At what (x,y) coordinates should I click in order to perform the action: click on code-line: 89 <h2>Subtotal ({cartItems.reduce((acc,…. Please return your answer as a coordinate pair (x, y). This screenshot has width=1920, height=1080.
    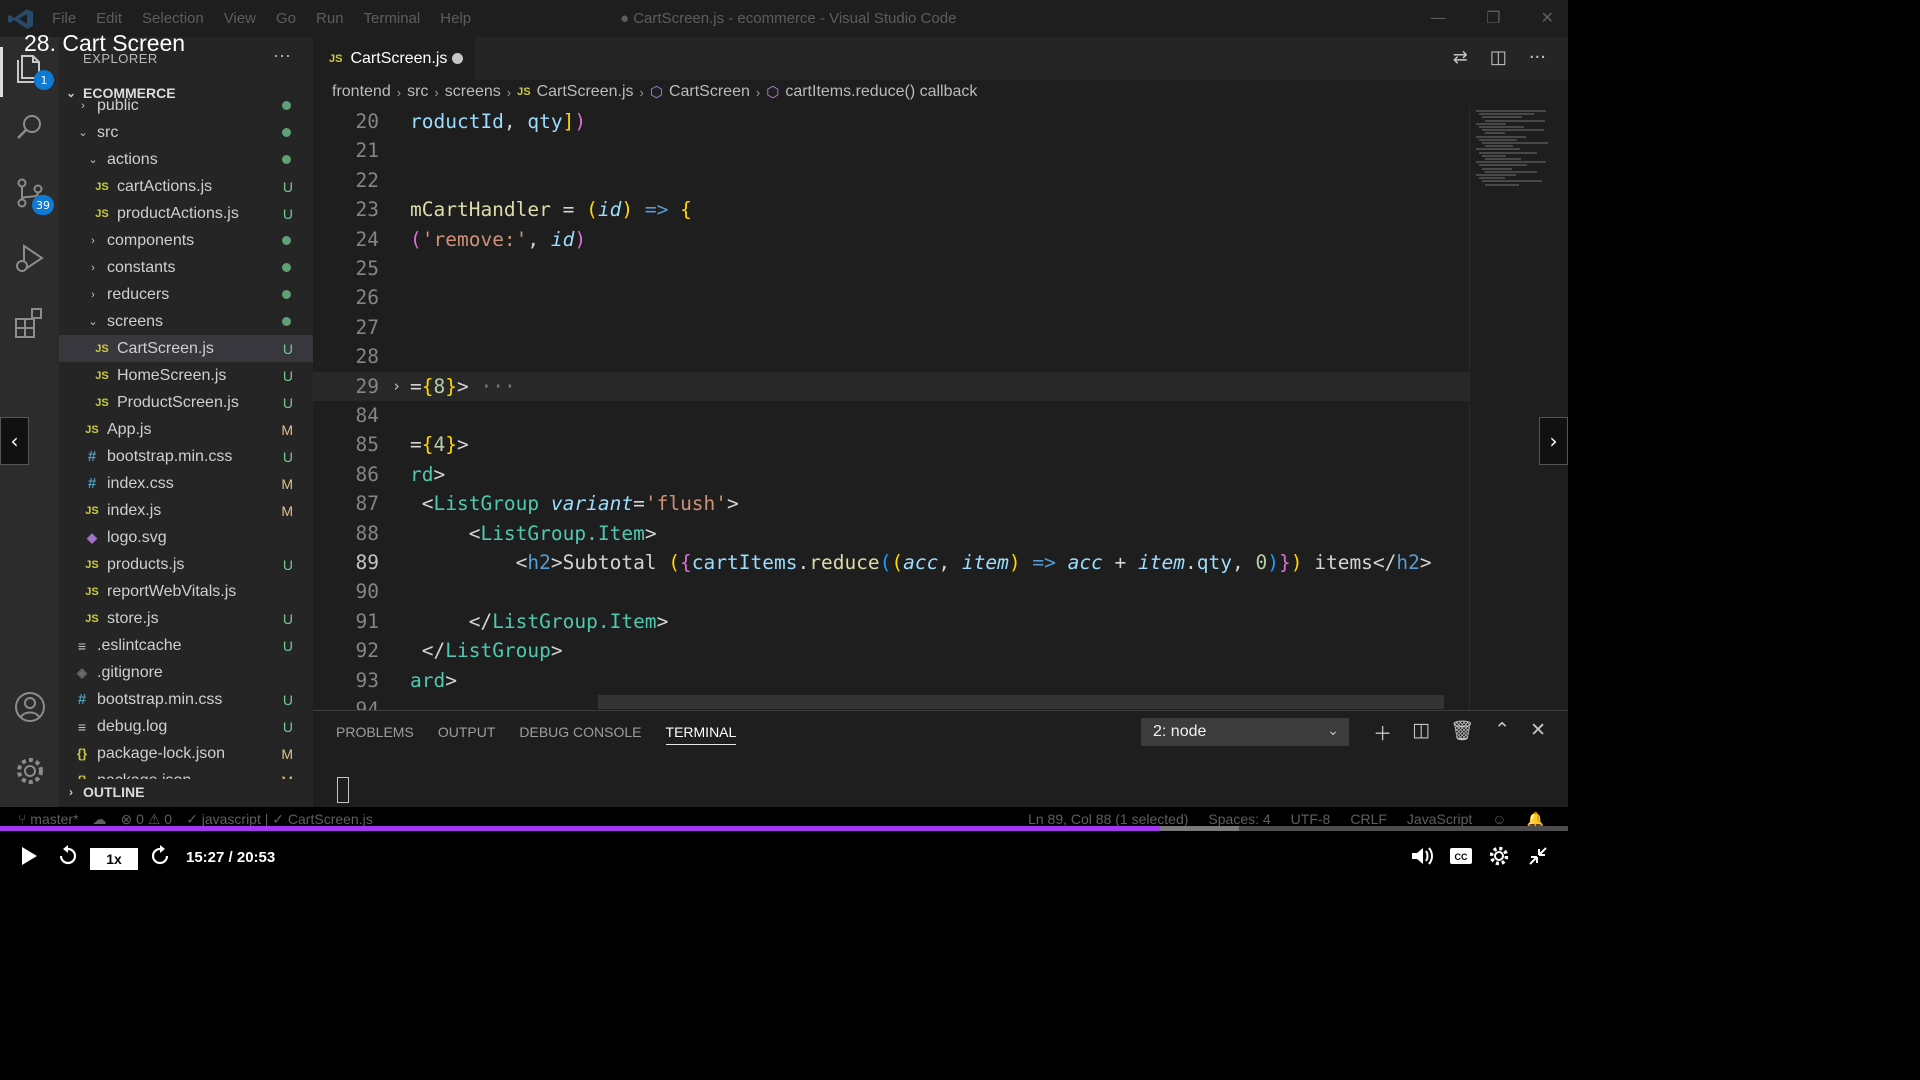
    Looking at the image, I should click on (891, 562).